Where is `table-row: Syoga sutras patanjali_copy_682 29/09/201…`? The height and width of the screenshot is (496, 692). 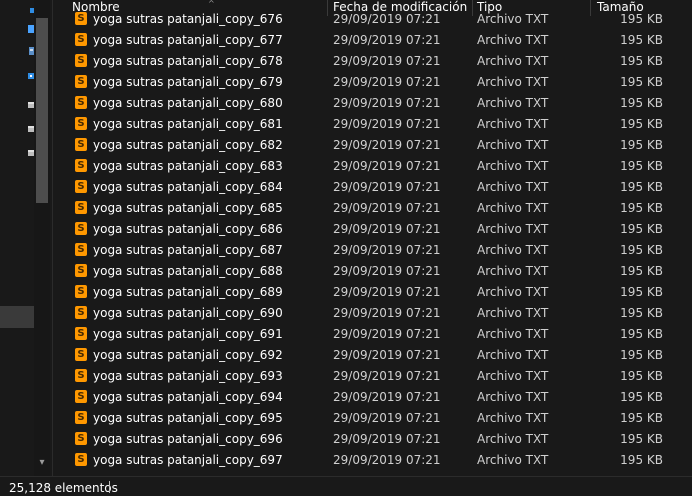
table-row: Syoga sutras patanjali_copy_682 29/09/201… is located at coordinates (372, 145).